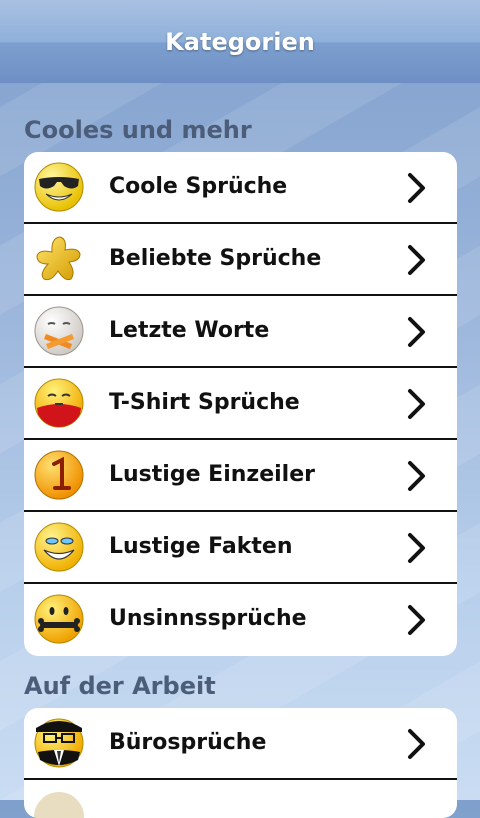  I want to click on page-title: Kategorien, so click(240, 42).